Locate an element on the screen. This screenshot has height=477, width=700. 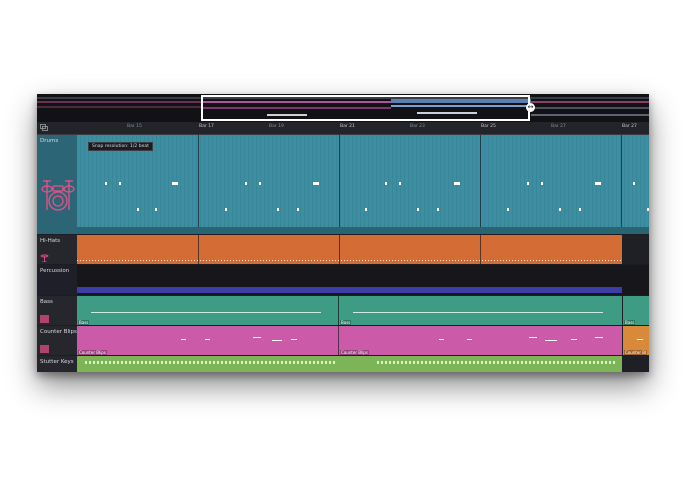
track-header: Stutter Keys is located at coordinates (57, 364).